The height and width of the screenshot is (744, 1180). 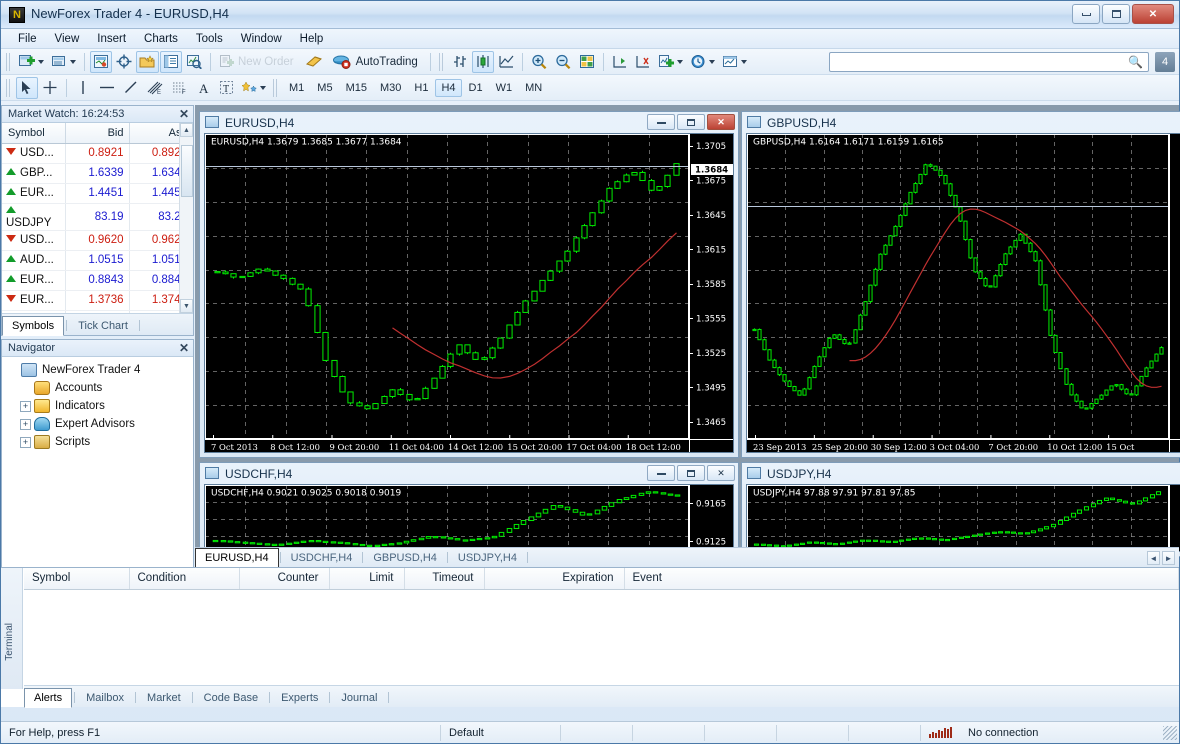 What do you see at coordinates (97, 280) in the screenshot?
I see `market-watch-row: EUR... 0.8843 0.8846` at bounding box center [97, 280].